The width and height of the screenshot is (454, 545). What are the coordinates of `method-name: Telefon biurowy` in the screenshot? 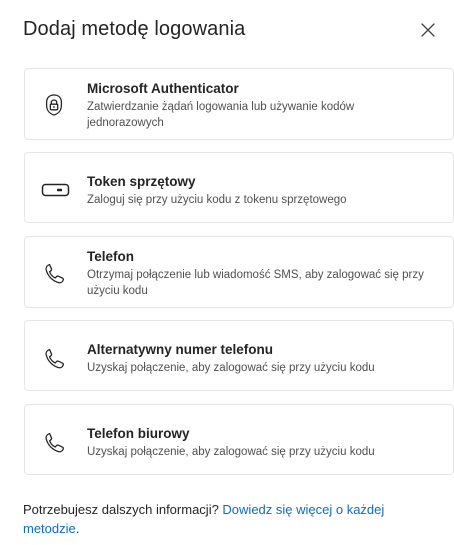 It's located at (138, 433).